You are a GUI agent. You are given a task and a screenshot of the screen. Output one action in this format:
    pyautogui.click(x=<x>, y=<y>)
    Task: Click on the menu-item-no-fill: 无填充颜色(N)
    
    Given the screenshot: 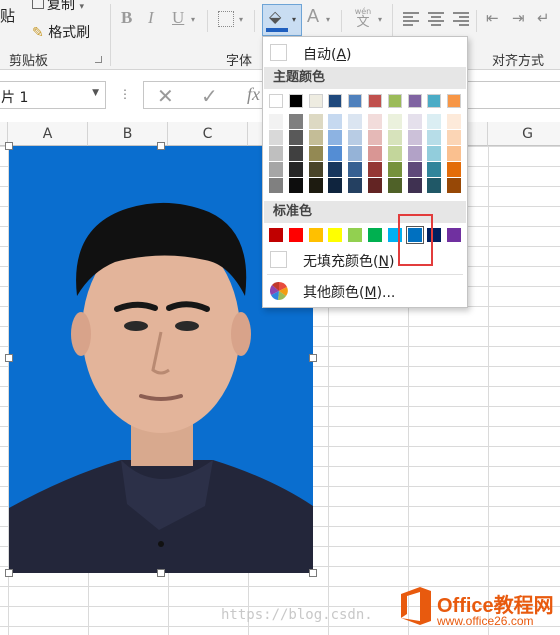 What is the action you would take?
    pyautogui.click(x=365, y=260)
    